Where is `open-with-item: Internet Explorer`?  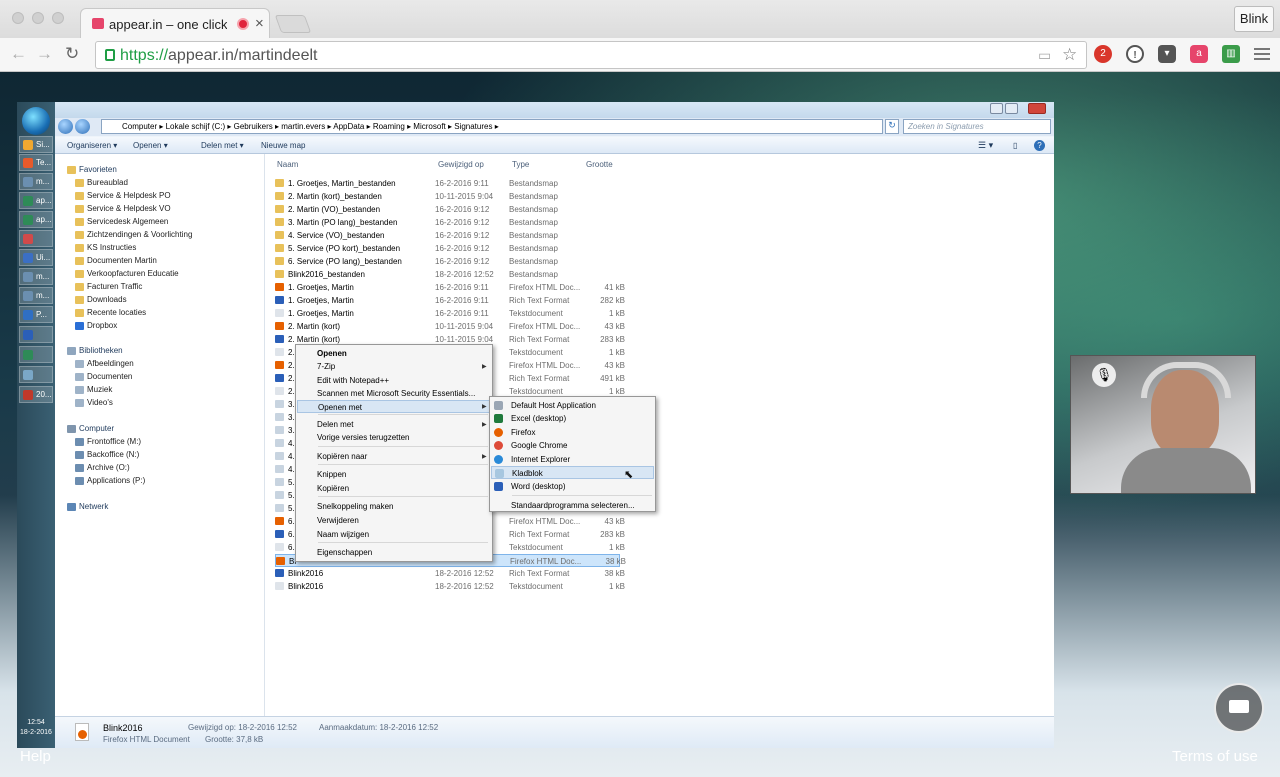 open-with-item: Internet Explorer is located at coordinates (572, 459).